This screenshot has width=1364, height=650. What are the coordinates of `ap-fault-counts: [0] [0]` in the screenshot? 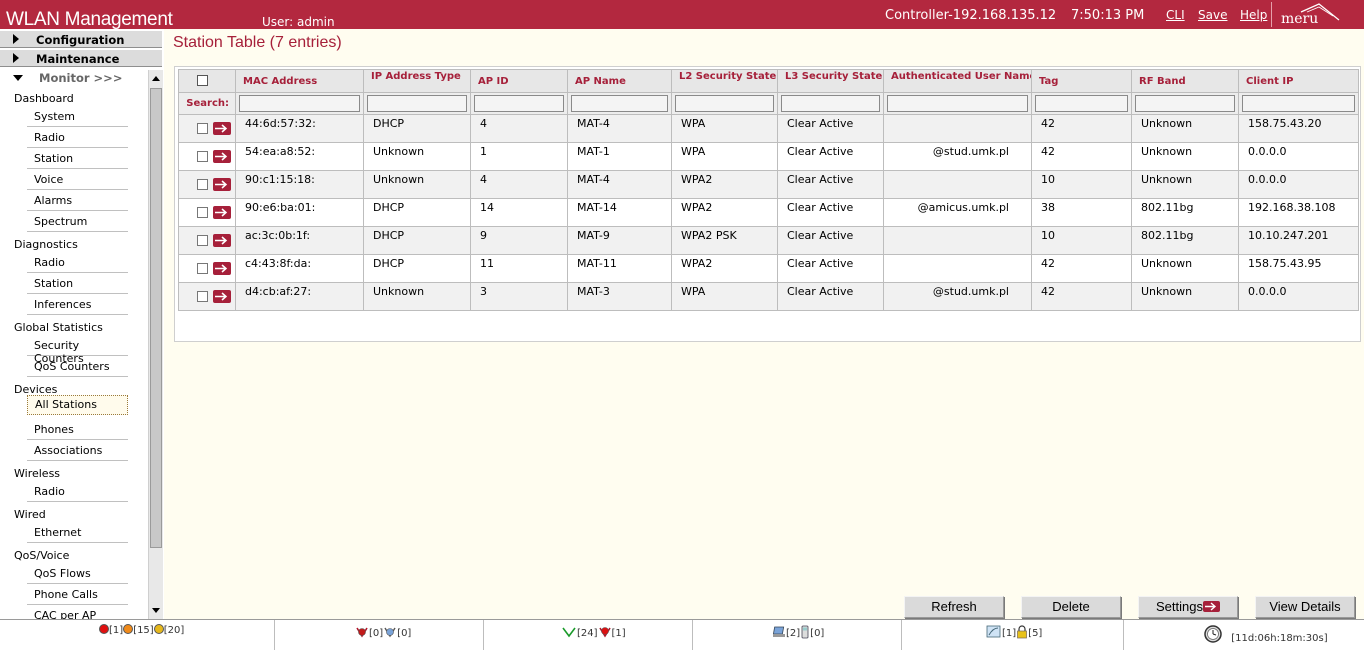 It's located at (383, 632).